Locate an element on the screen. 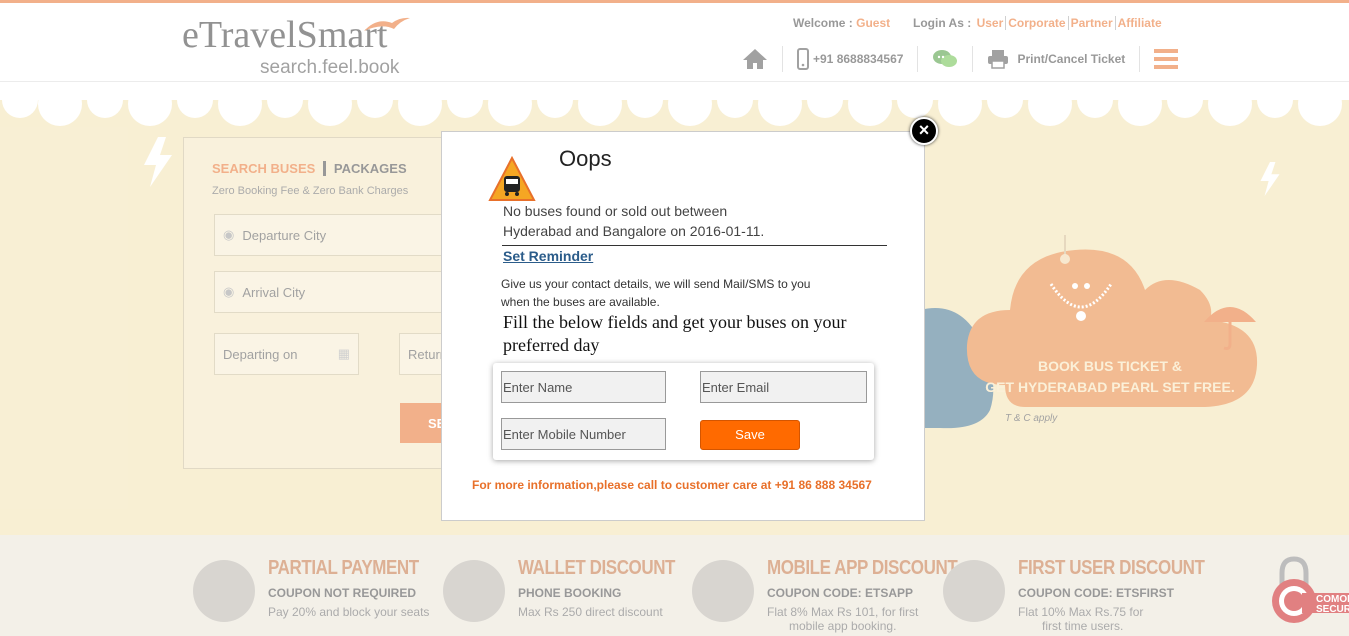 Image resolution: width=1349 pixels, height=636 pixels. modal-title: Oops is located at coordinates (585, 158).